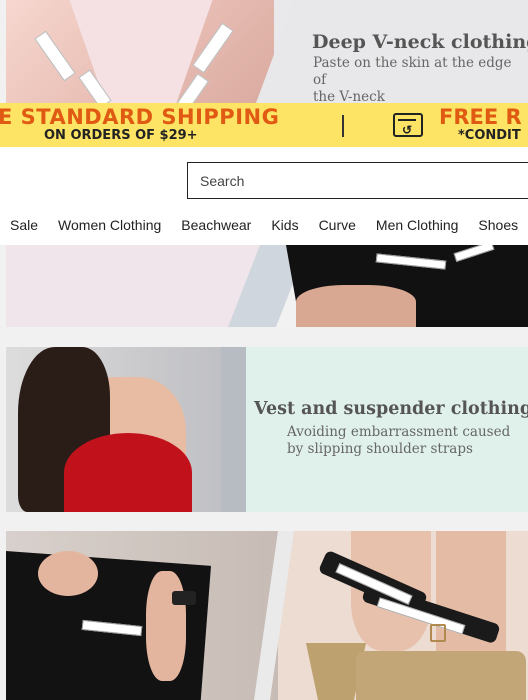 The image size is (528, 700). Describe the element at coordinates (140, 51) in the screenshot. I see `vneck-photo` at that location.